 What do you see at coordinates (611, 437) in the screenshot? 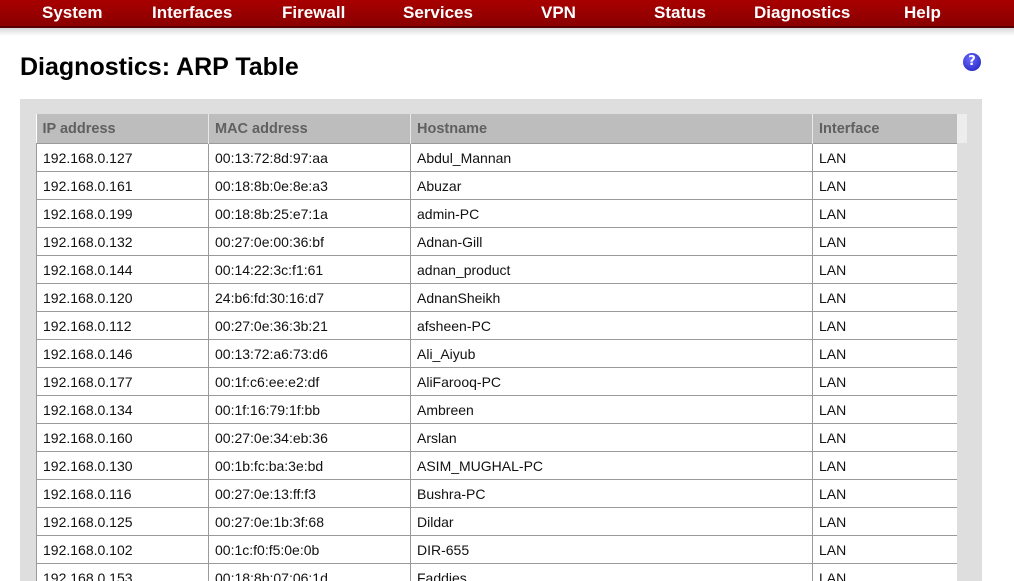
I see `hostname-cell: Arslan` at bounding box center [611, 437].